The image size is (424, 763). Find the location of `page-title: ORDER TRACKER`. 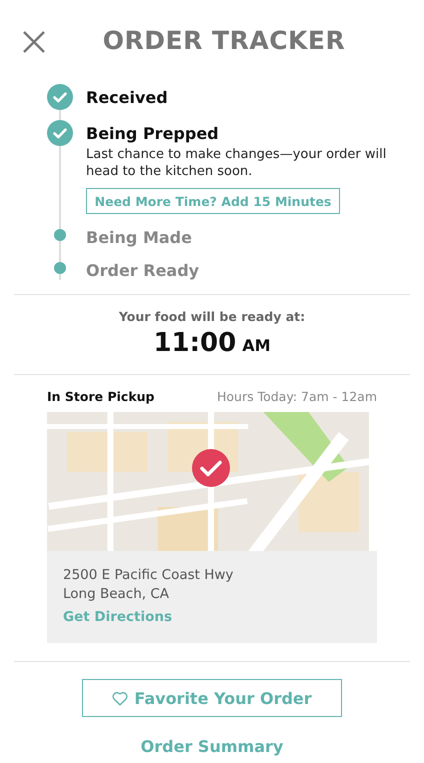

page-title: ORDER TRACKER is located at coordinates (224, 40).